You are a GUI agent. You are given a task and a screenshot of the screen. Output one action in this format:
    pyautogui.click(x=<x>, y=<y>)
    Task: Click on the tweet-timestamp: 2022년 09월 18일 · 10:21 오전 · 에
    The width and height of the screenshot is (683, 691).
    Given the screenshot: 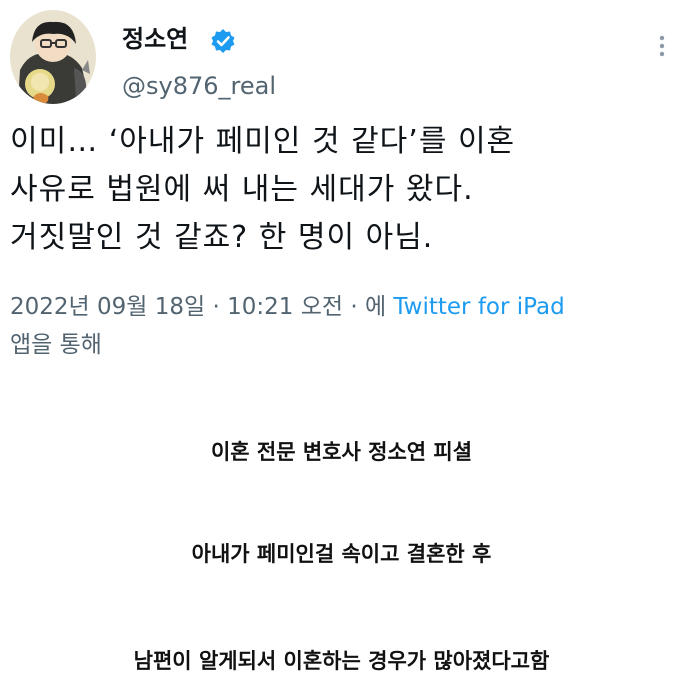 What is the action you would take?
    pyautogui.click(x=198, y=307)
    